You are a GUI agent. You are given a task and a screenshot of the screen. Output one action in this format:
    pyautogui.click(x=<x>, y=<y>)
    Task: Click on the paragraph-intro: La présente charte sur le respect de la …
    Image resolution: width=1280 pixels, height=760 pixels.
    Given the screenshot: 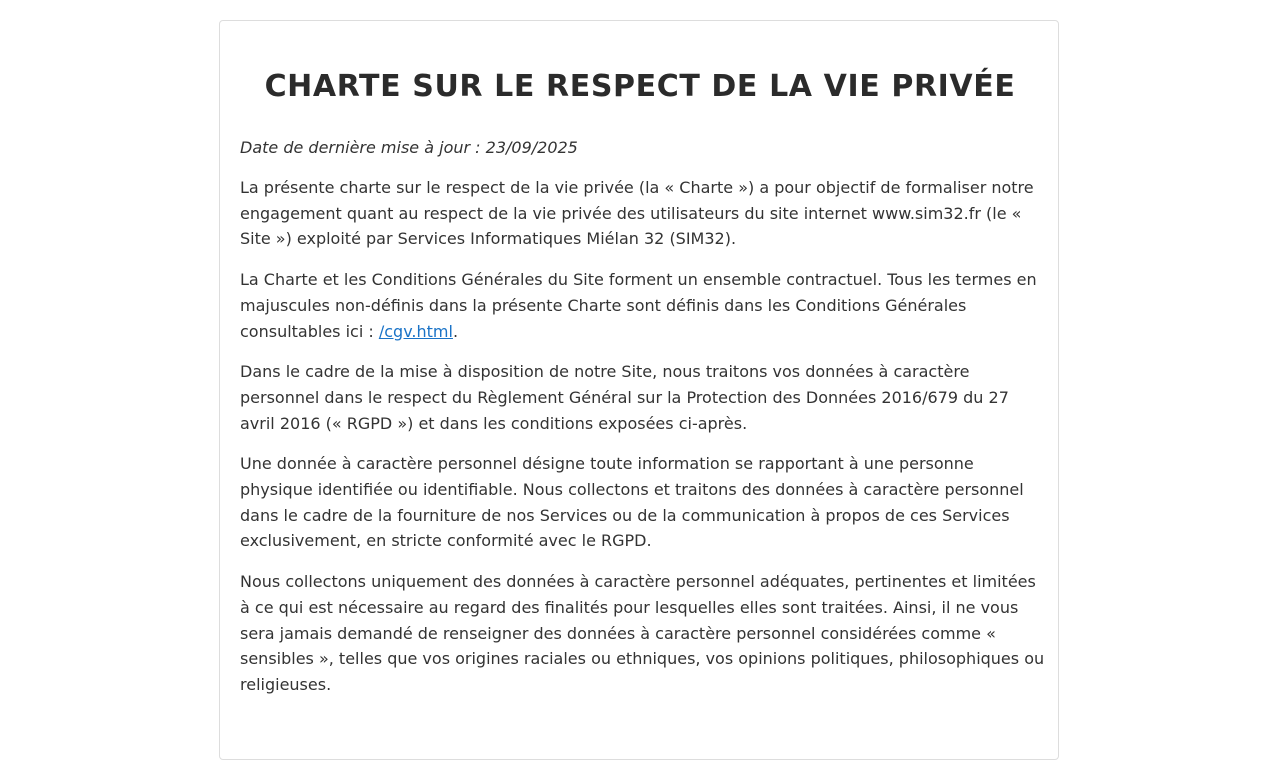 What is the action you would take?
    pyautogui.click(x=637, y=213)
    